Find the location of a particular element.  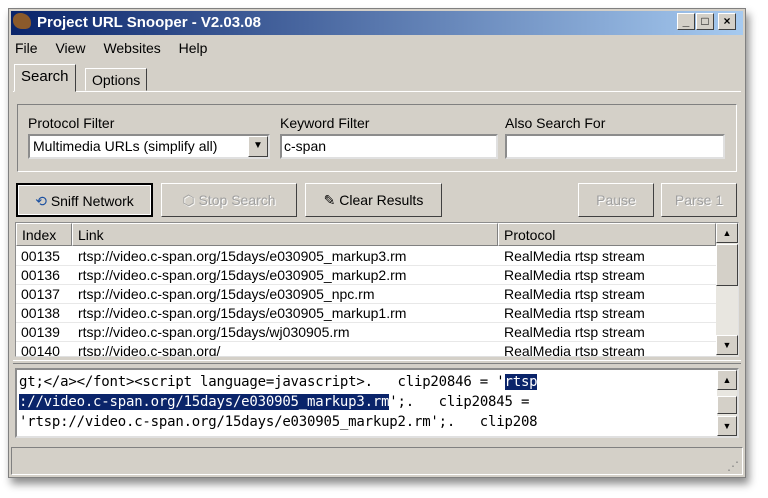

table-scrollbar: ▲ ▼ is located at coordinates (727, 289).